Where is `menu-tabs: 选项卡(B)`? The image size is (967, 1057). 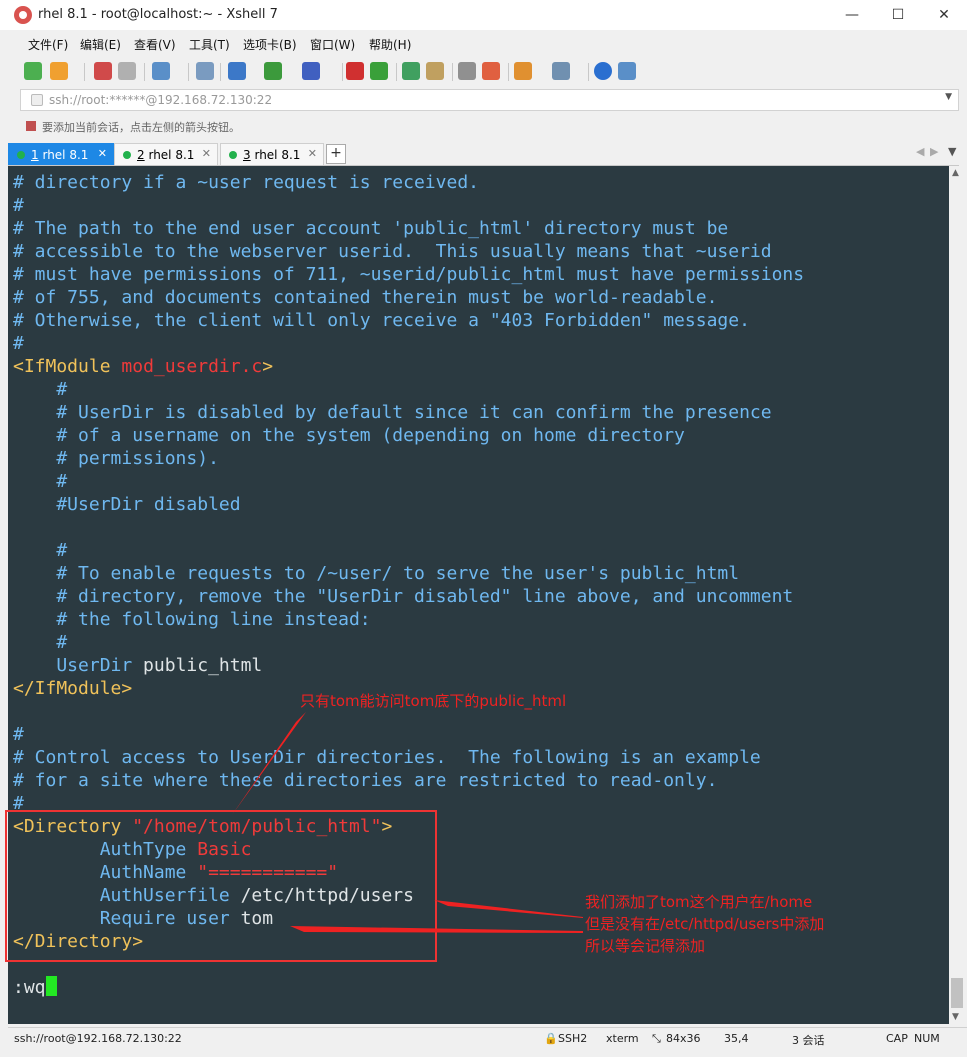
menu-tabs: 选项卡(B) is located at coordinates (270, 44).